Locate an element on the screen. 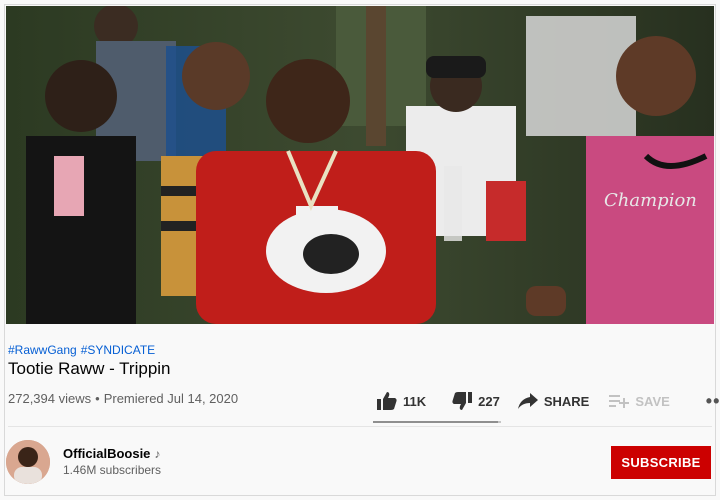  sentiment-bar-fill is located at coordinates (436, 422).